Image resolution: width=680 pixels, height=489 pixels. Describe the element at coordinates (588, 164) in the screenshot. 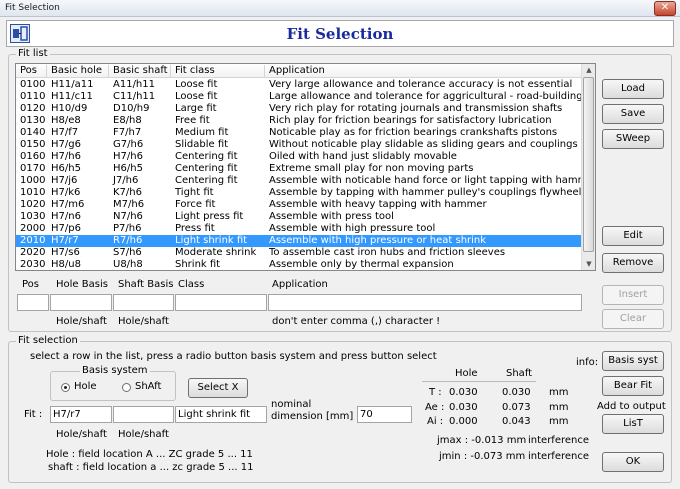

I see `scroll-thumb` at that location.